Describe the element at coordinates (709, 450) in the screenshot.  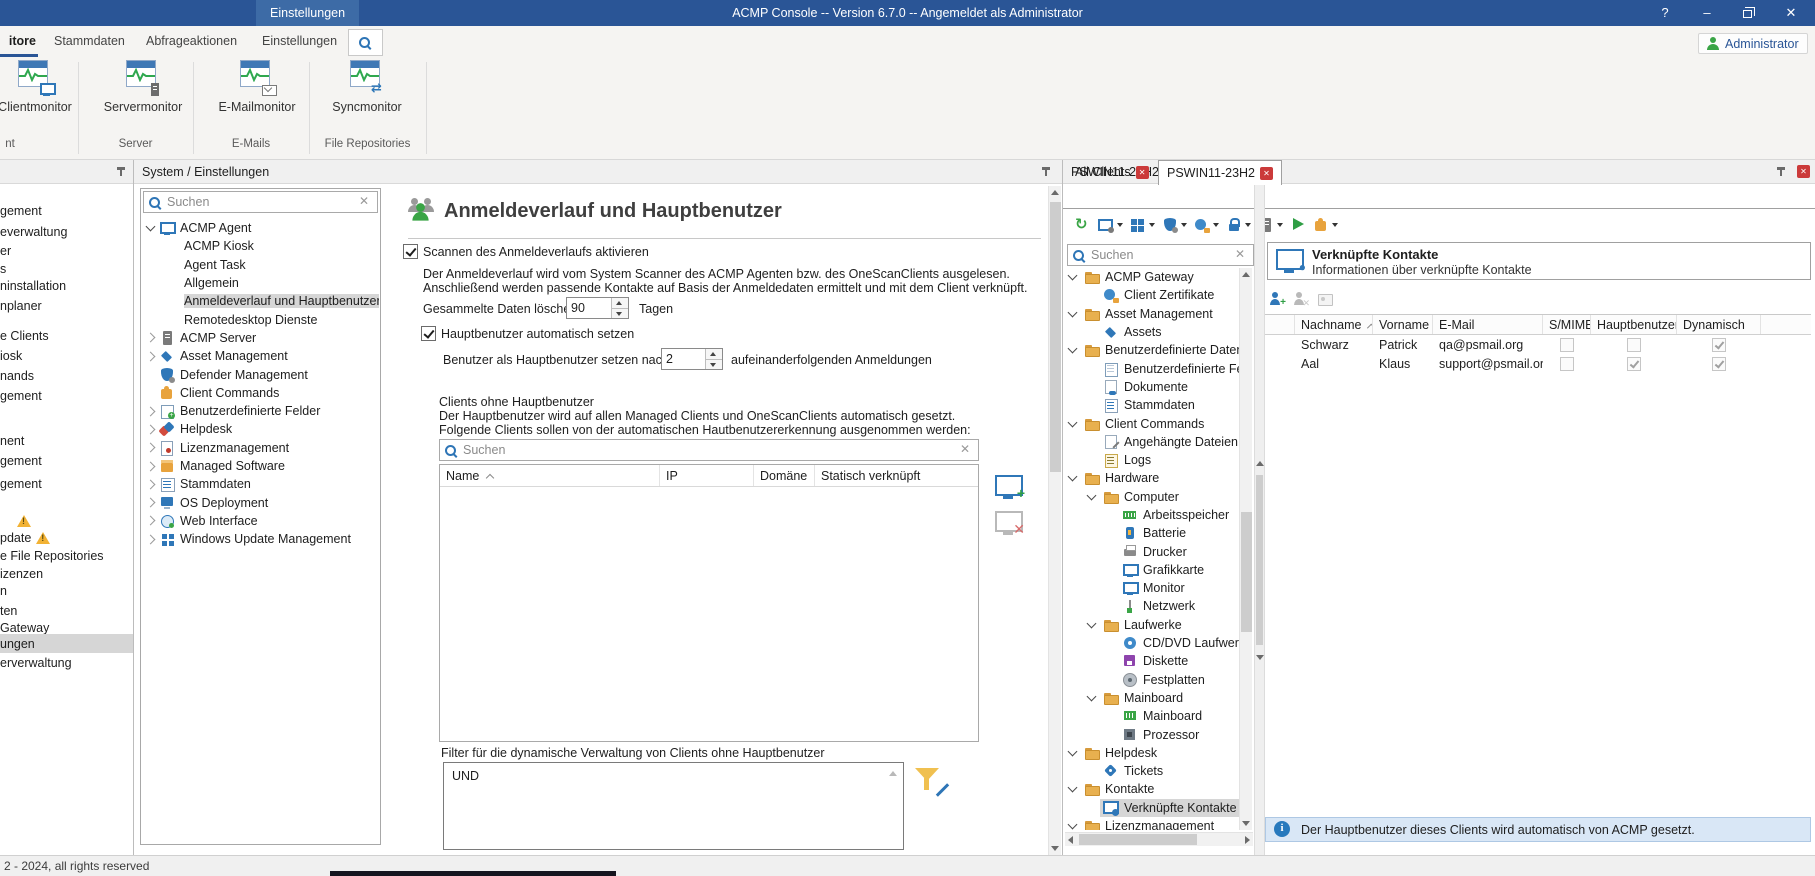
I see `clients-search-input: Suchen` at that location.